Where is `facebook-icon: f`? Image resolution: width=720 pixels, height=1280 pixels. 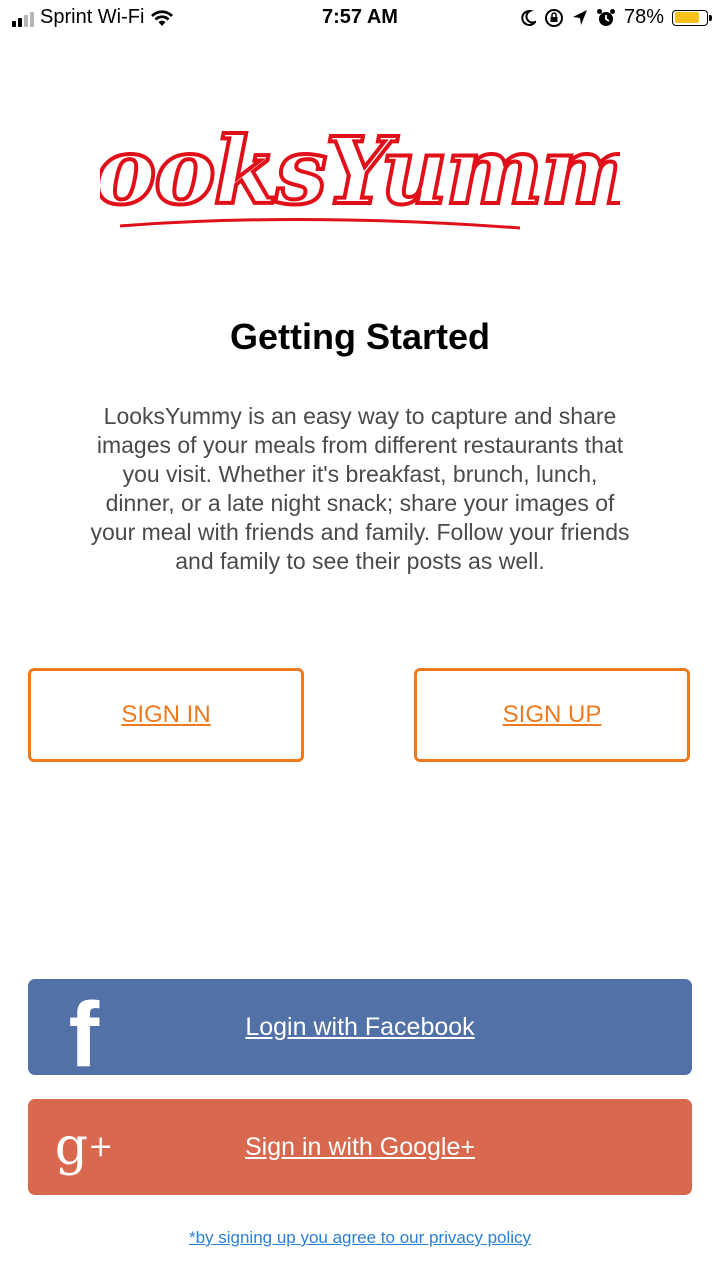
facebook-icon: f is located at coordinates (84, 1035).